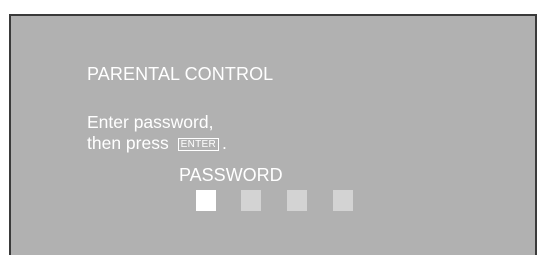  What do you see at coordinates (224, 143) in the screenshot?
I see `instruction-suffix: .` at bounding box center [224, 143].